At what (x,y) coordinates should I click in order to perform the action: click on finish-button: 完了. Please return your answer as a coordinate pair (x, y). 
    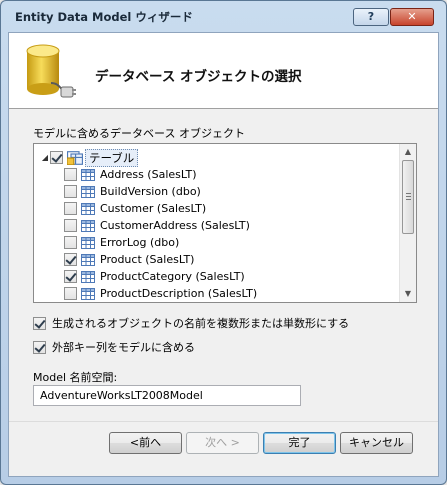
    Looking at the image, I should click on (299, 443).